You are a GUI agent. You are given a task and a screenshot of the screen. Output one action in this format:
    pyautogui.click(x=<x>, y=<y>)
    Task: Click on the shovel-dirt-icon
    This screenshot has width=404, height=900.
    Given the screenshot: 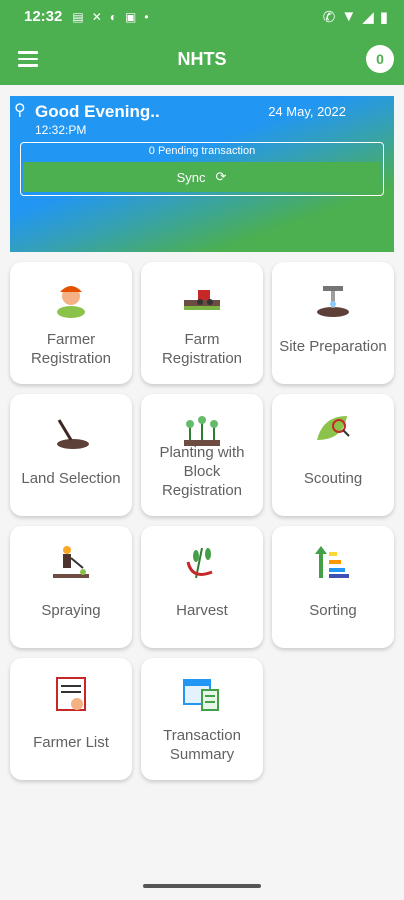 What is the action you would take?
    pyautogui.click(x=73, y=434)
    